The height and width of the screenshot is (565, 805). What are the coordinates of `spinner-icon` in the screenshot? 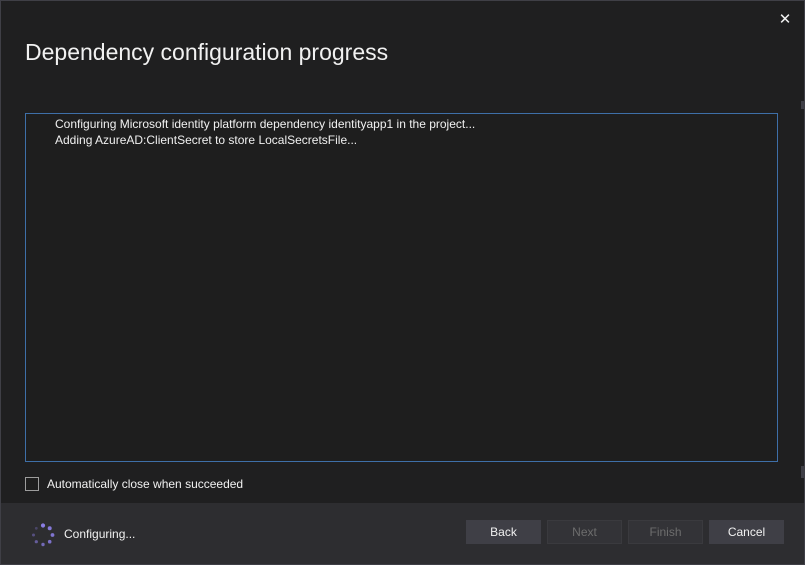 It's located at (43, 535).